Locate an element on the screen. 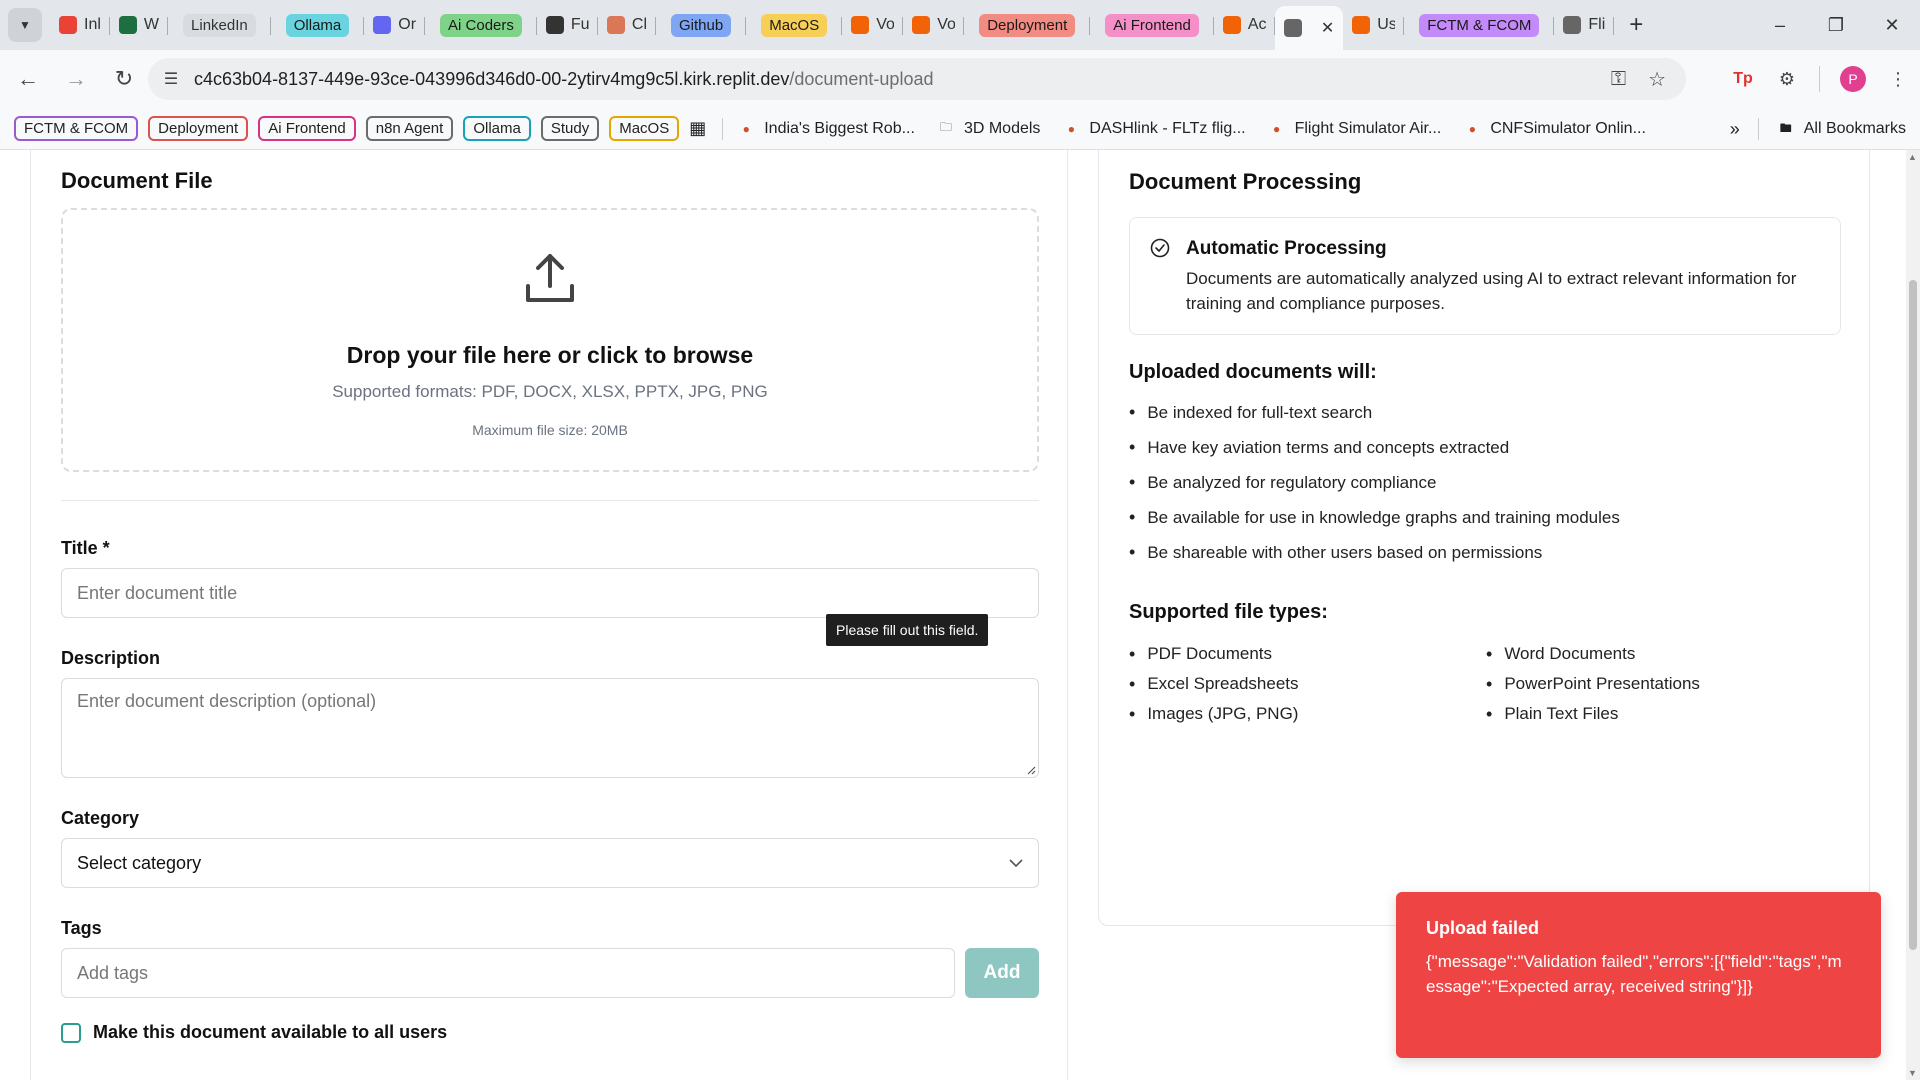  tab-group-label: Deployment is located at coordinates (1027, 25).